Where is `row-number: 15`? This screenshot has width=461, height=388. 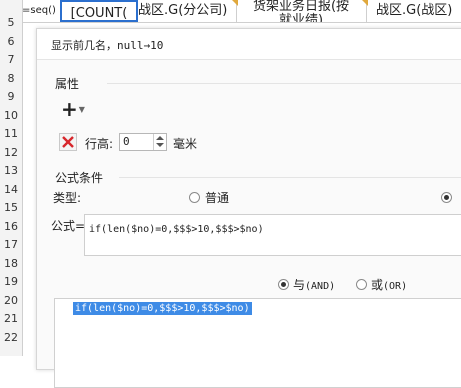 row-number: 15 is located at coordinates (11, 208).